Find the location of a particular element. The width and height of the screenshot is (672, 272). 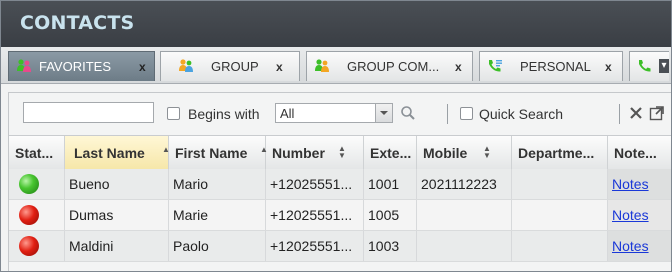

tab-favorites: FAVORITES x is located at coordinates (81, 66).